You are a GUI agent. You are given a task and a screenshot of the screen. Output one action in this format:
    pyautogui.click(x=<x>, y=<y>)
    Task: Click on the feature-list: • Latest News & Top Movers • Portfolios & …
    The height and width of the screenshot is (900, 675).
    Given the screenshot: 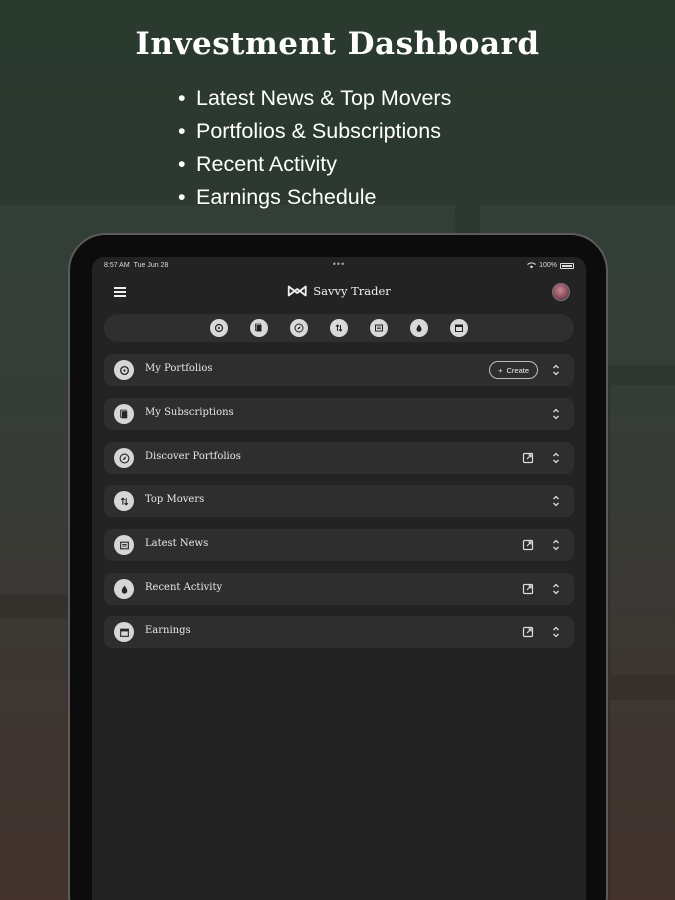 What is the action you would take?
    pyautogui.click(x=314, y=148)
    